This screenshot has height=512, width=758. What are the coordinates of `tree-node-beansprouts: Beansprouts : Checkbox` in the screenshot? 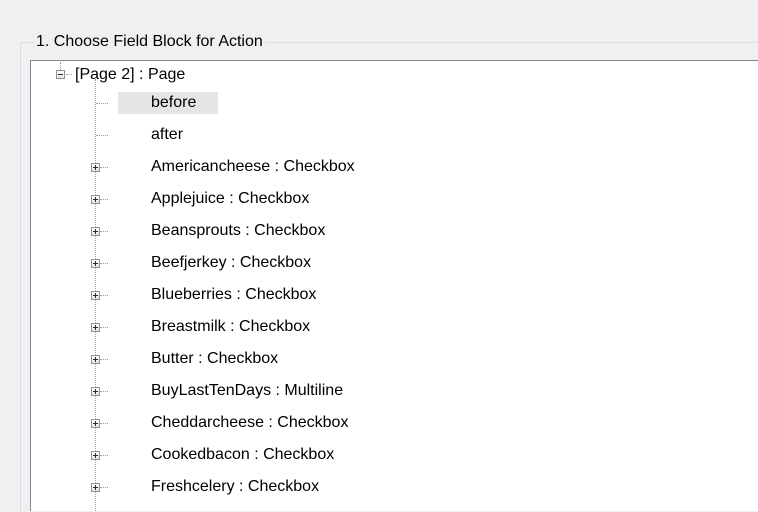 It's located at (238, 231).